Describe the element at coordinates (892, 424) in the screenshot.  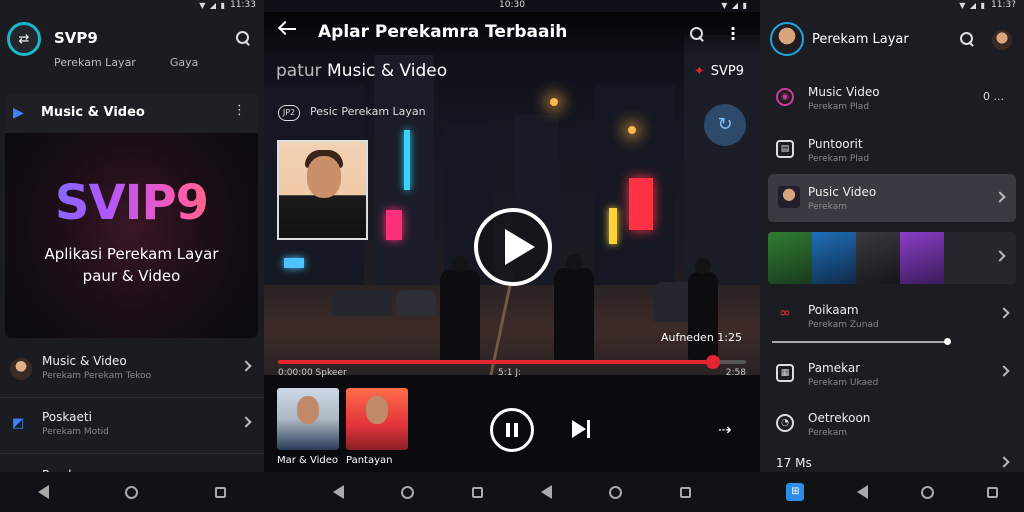
I see `list-item: ◔ Oetrekoon Perekam` at that location.